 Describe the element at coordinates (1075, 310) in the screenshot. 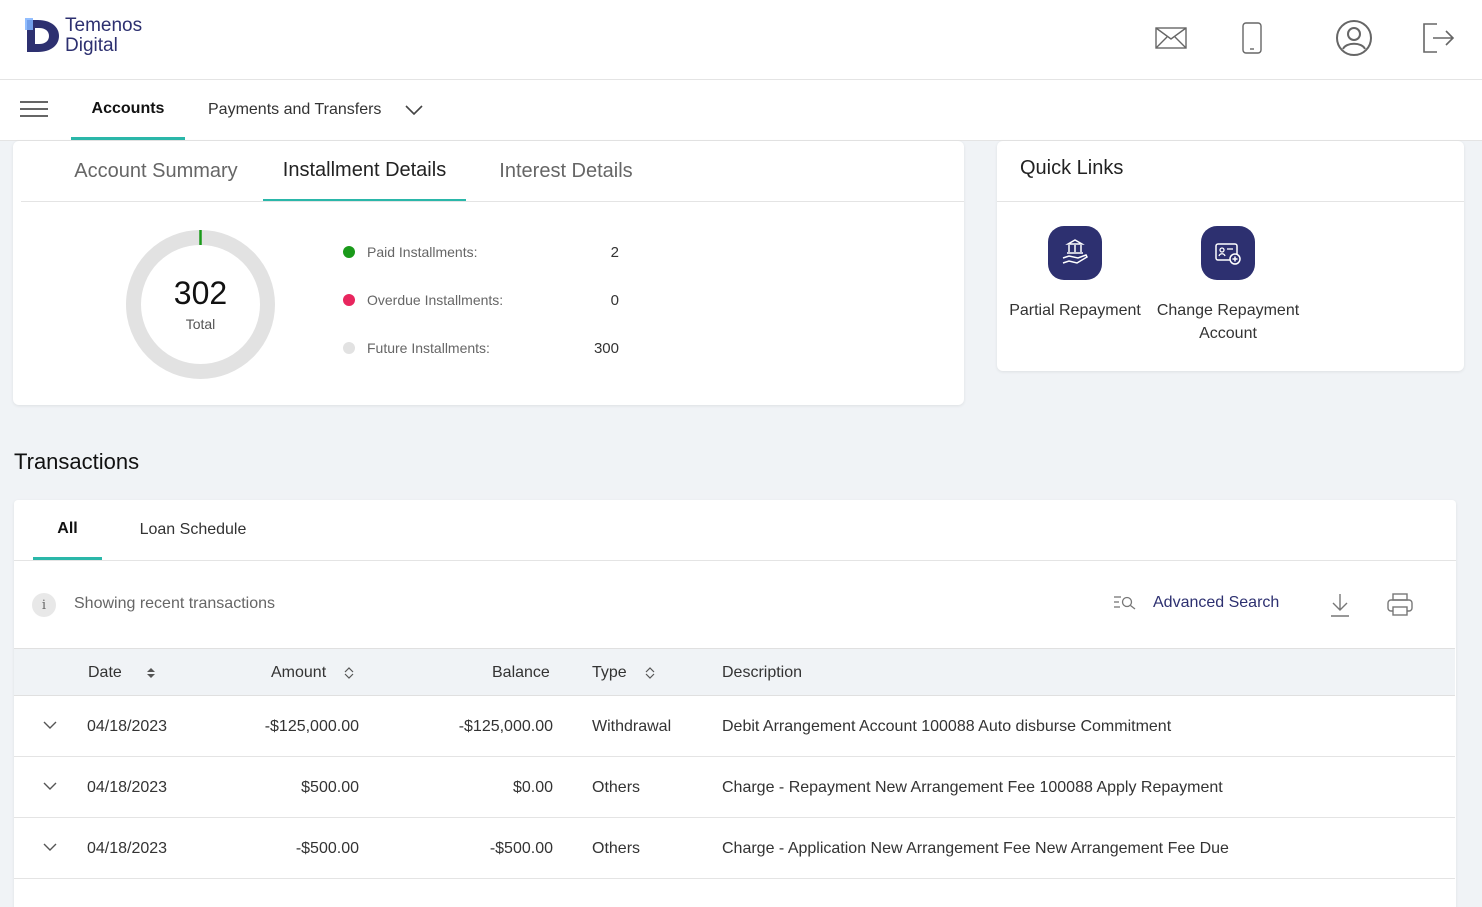

I see `partial-repayment-label: Partial Repayment` at that location.